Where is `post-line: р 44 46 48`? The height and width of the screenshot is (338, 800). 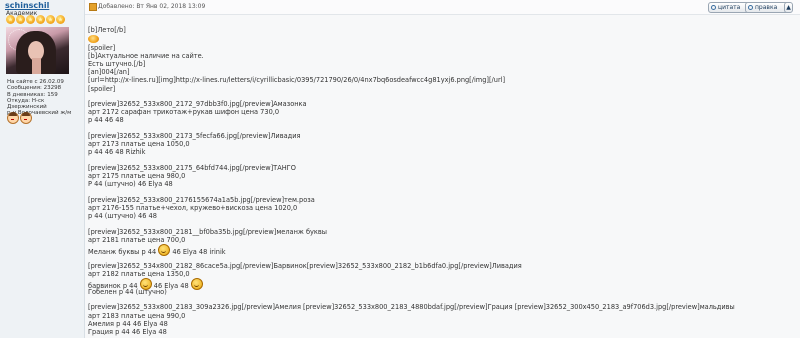
post-line: р 44 46 48 is located at coordinates (106, 120).